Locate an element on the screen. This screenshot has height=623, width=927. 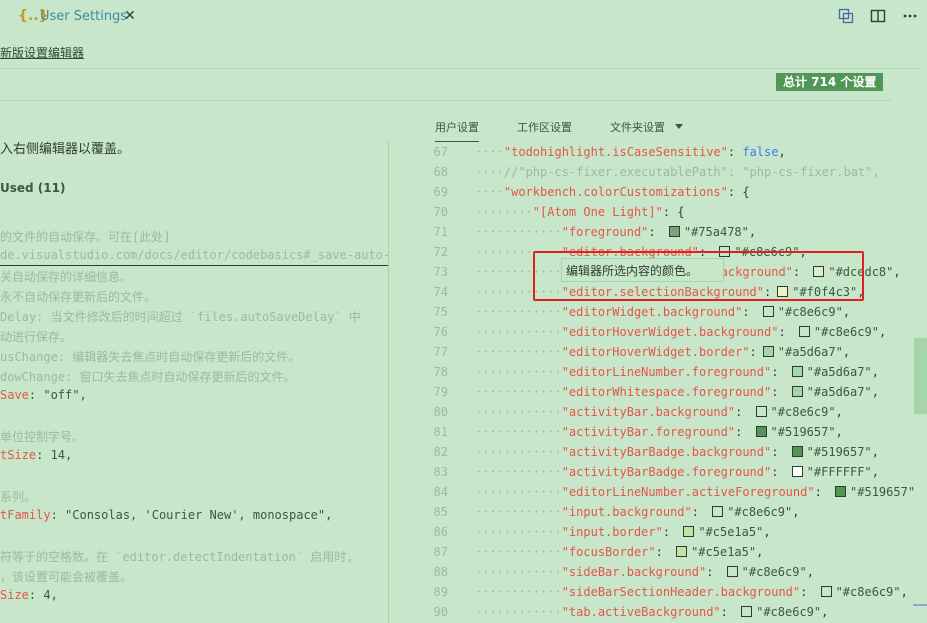
setting-key: tFamily is located at coordinates (25, 515).